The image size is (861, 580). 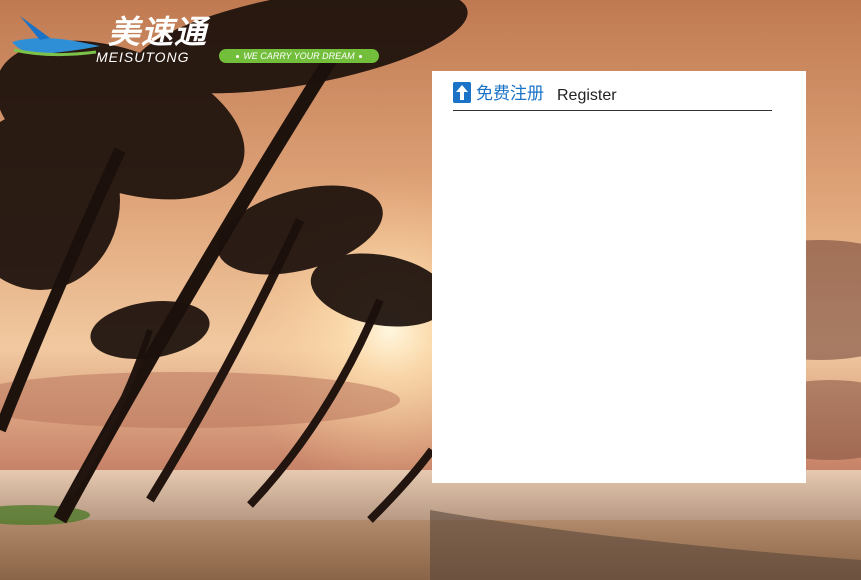 I want to click on brand-name-en: MEISUTONG, so click(x=143, y=57).